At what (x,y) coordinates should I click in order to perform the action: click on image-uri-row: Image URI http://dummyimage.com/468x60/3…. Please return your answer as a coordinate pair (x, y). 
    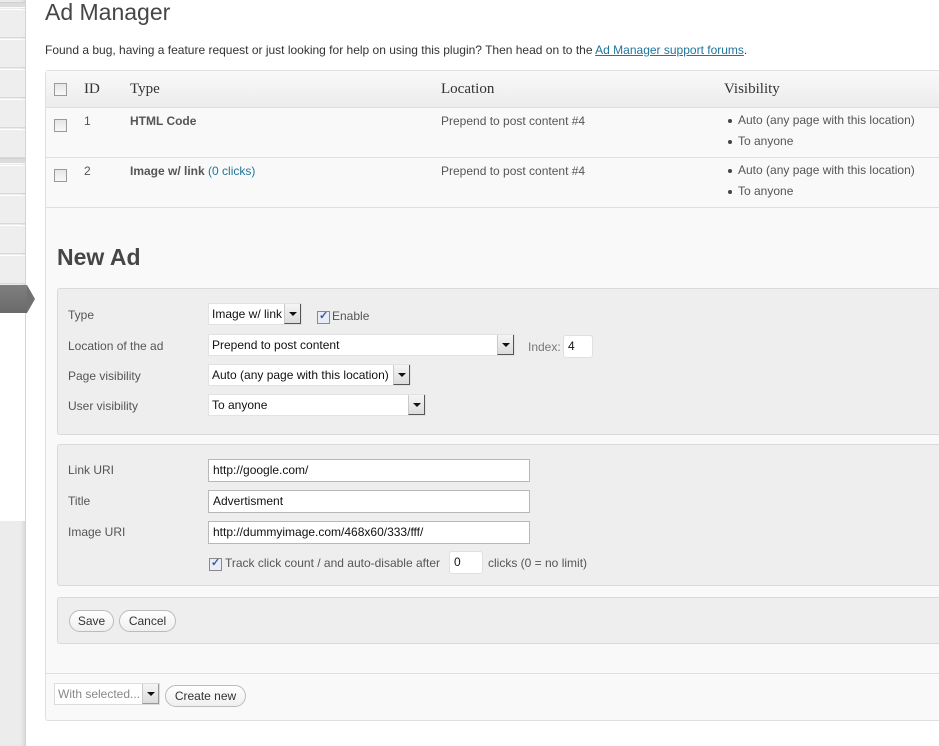
    Looking at the image, I should click on (498, 534).